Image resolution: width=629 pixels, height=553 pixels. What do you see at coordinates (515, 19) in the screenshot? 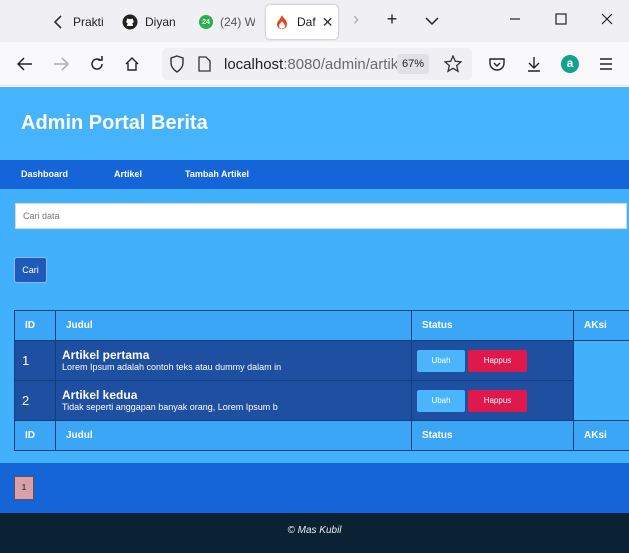
I see `minimize-icon` at bounding box center [515, 19].